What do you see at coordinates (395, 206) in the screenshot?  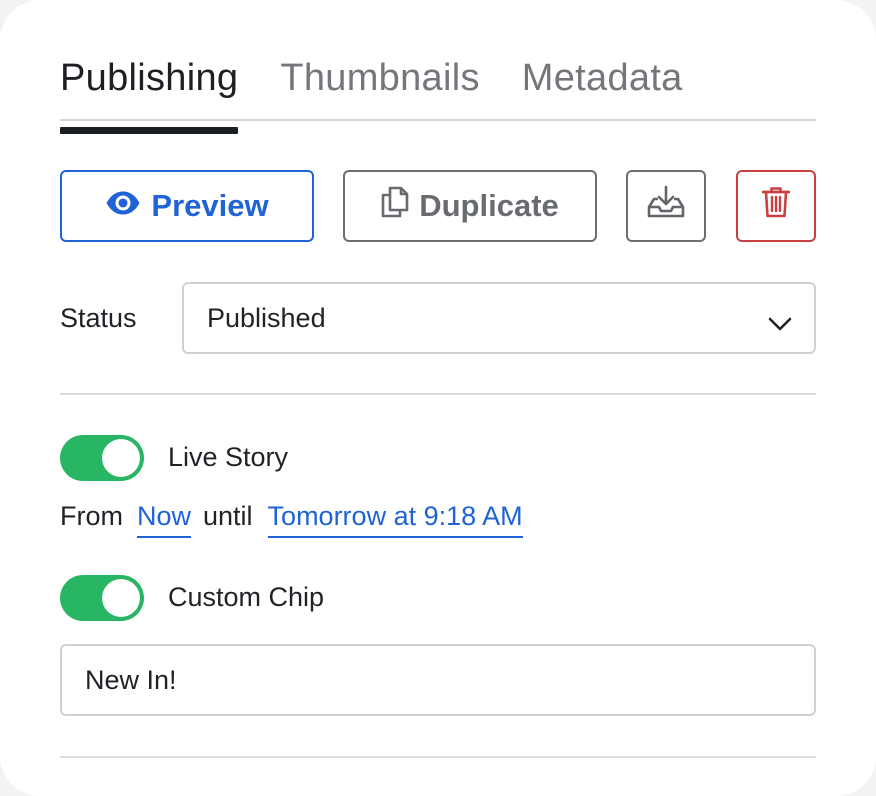 I see `copy-icon` at bounding box center [395, 206].